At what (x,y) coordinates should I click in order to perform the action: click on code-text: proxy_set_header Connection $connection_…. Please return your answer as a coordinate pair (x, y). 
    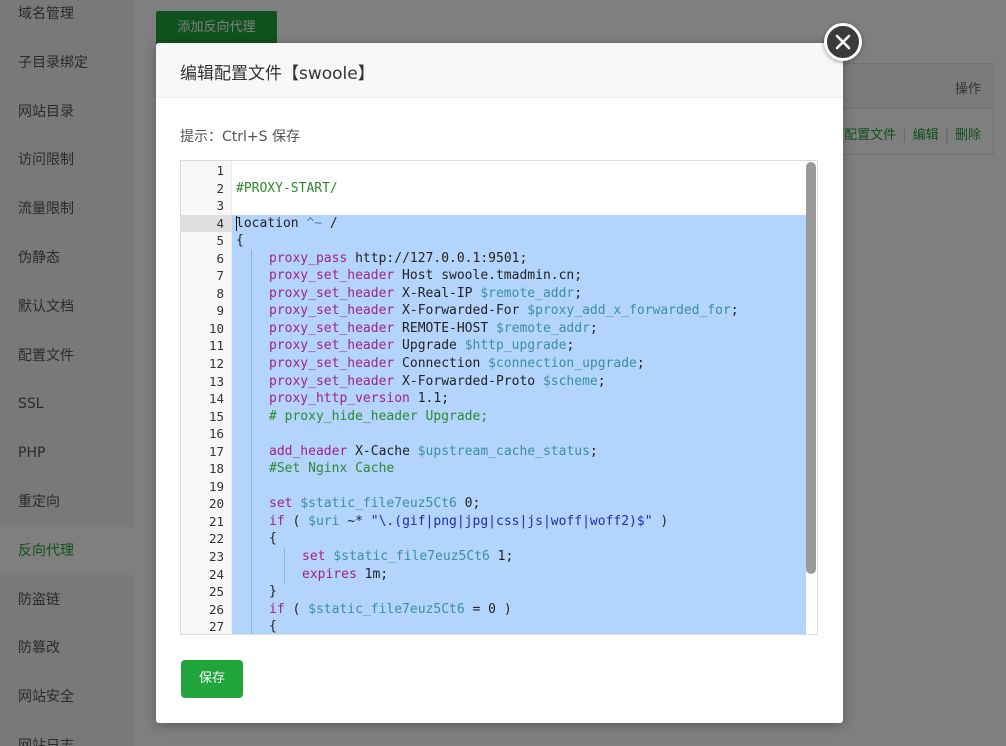
    Looking at the image, I should click on (519, 364).